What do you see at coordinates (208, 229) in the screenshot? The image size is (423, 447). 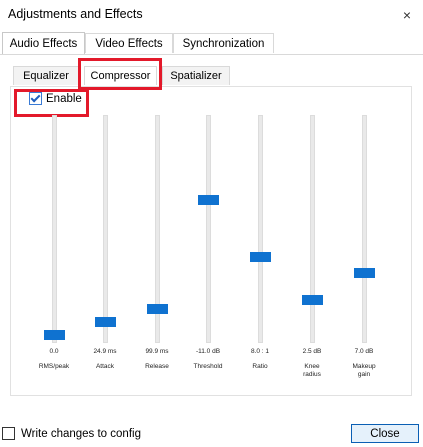 I see `slider-track-threshold` at bounding box center [208, 229].